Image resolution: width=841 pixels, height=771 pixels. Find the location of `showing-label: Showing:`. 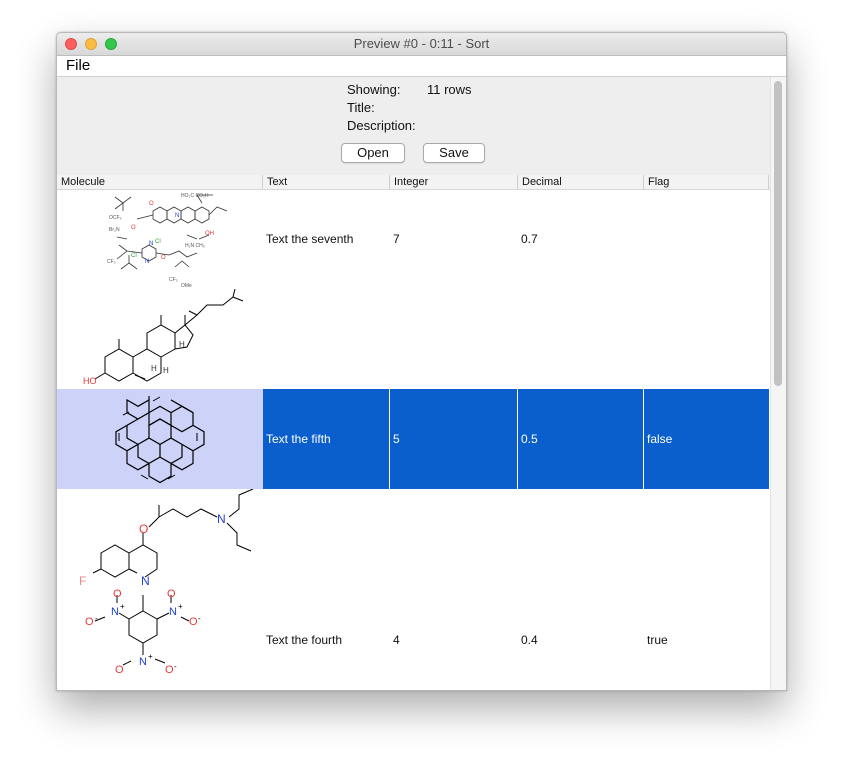

showing-label: Showing: is located at coordinates (374, 89).